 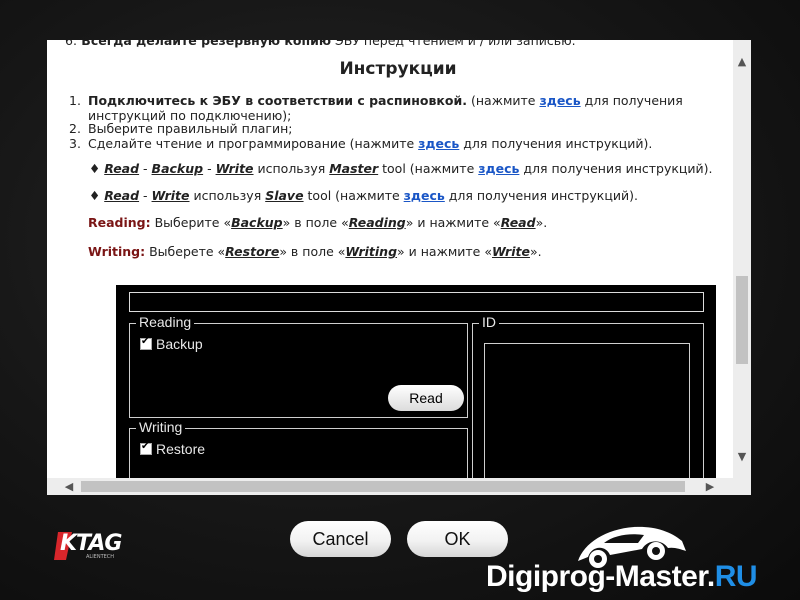 What do you see at coordinates (170, 195) in the screenshot?
I see `bullet-2-write: Write` at bounding box center [170, 195].